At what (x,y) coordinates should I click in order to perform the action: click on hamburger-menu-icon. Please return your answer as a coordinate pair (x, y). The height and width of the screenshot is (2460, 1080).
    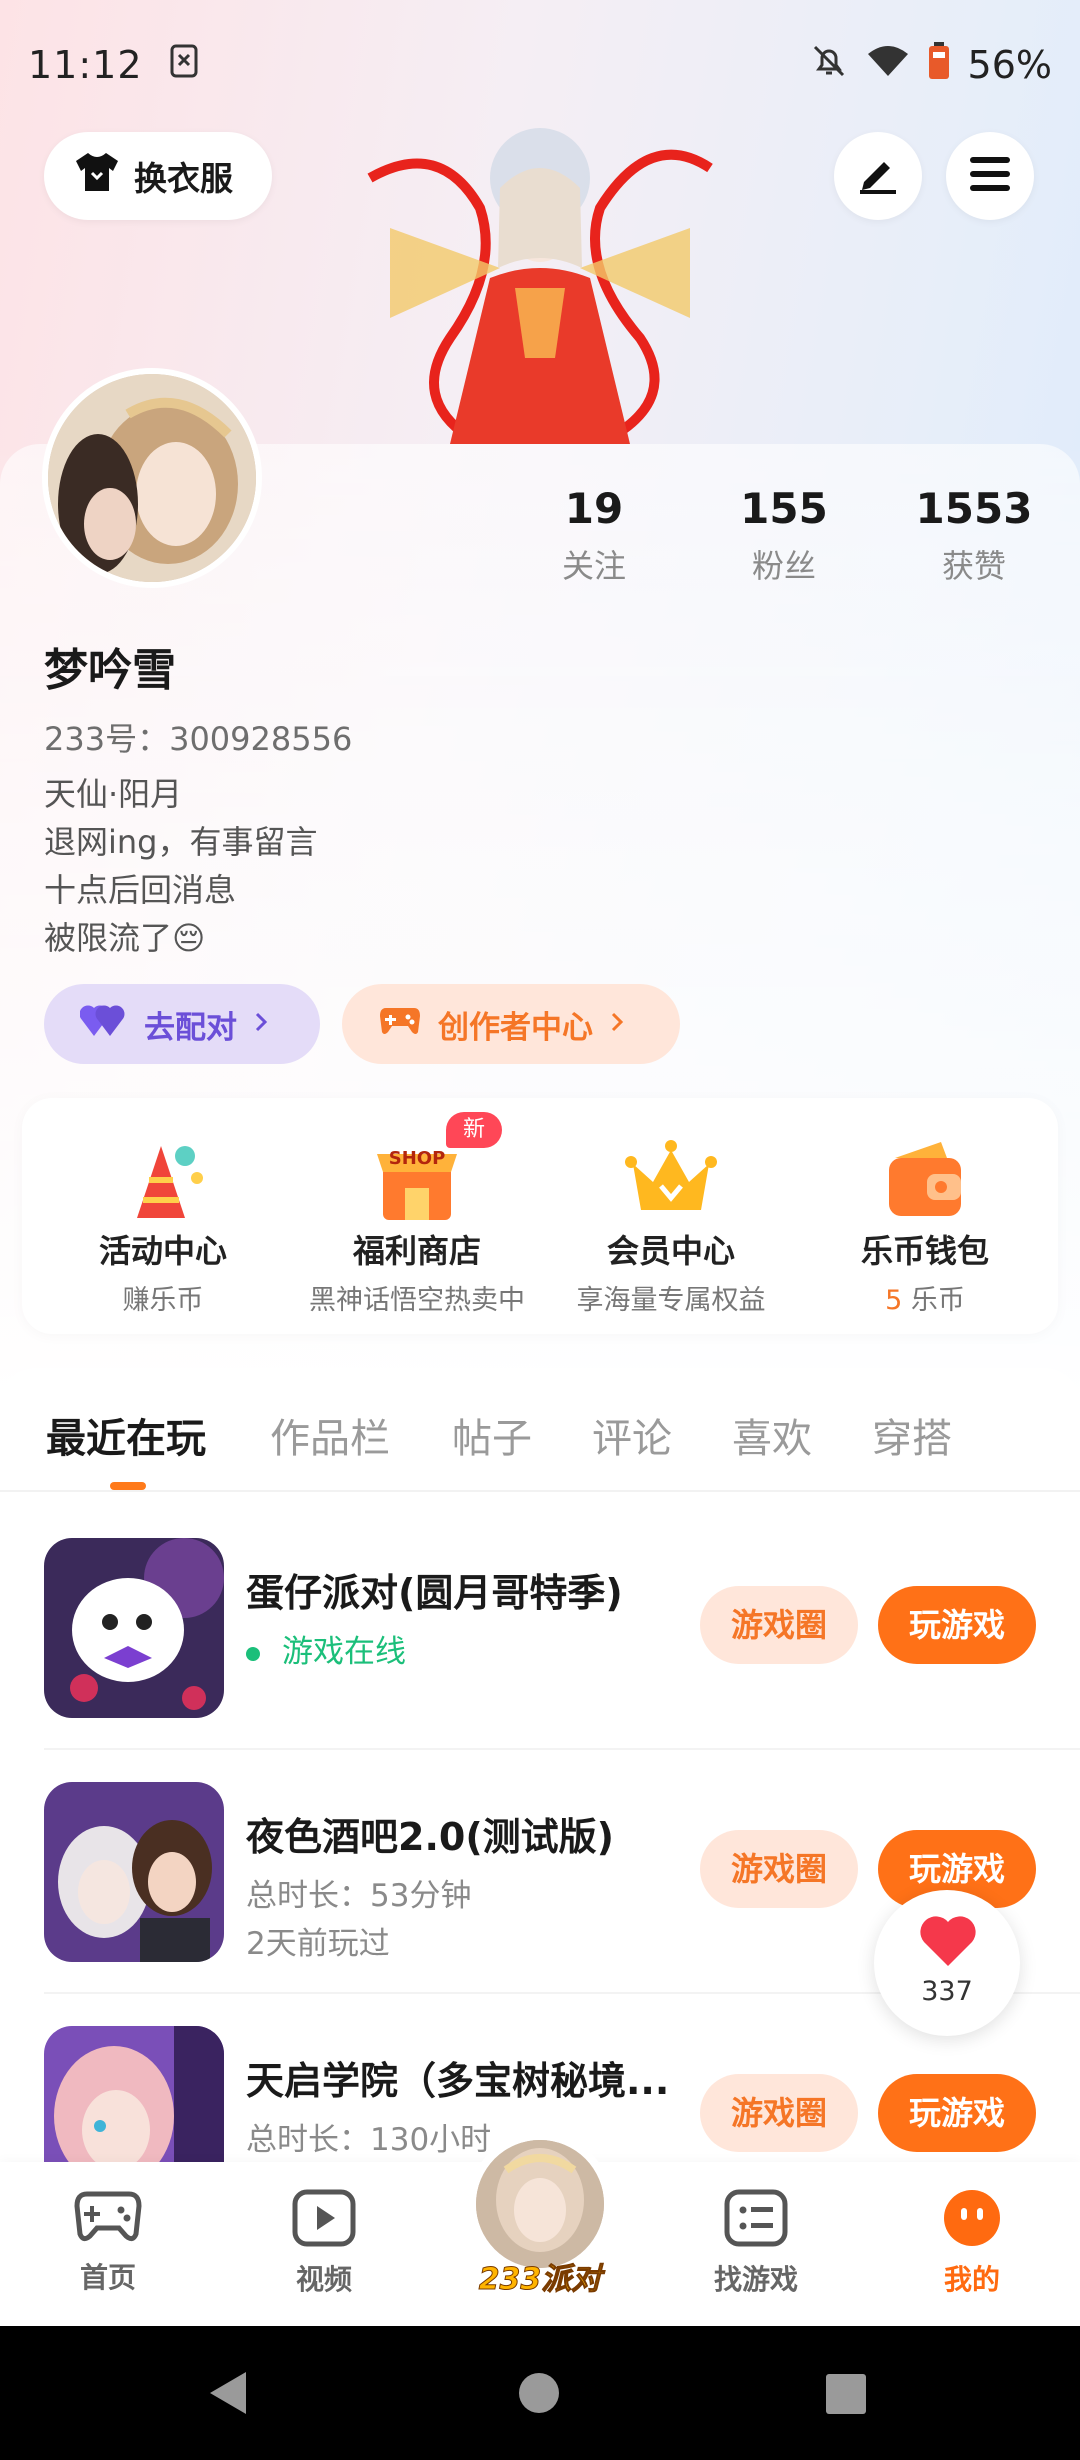
    Looking at the image, I should click on (990, 176).